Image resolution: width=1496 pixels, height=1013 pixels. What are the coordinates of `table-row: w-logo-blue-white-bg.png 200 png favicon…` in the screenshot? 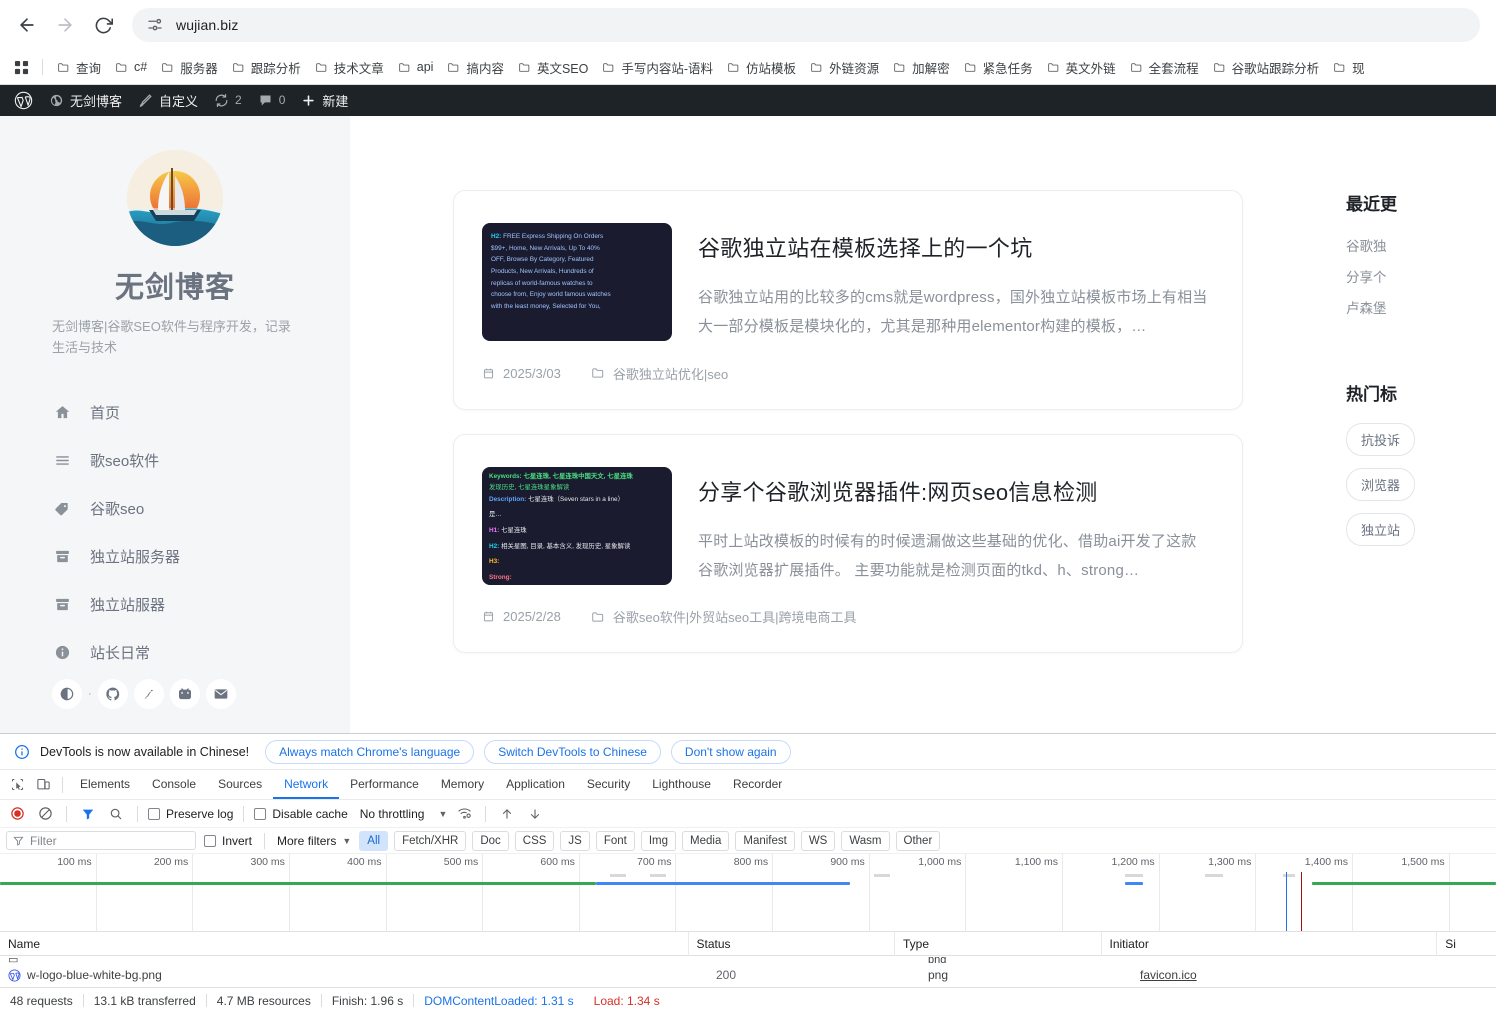 It's located at (748, 975).